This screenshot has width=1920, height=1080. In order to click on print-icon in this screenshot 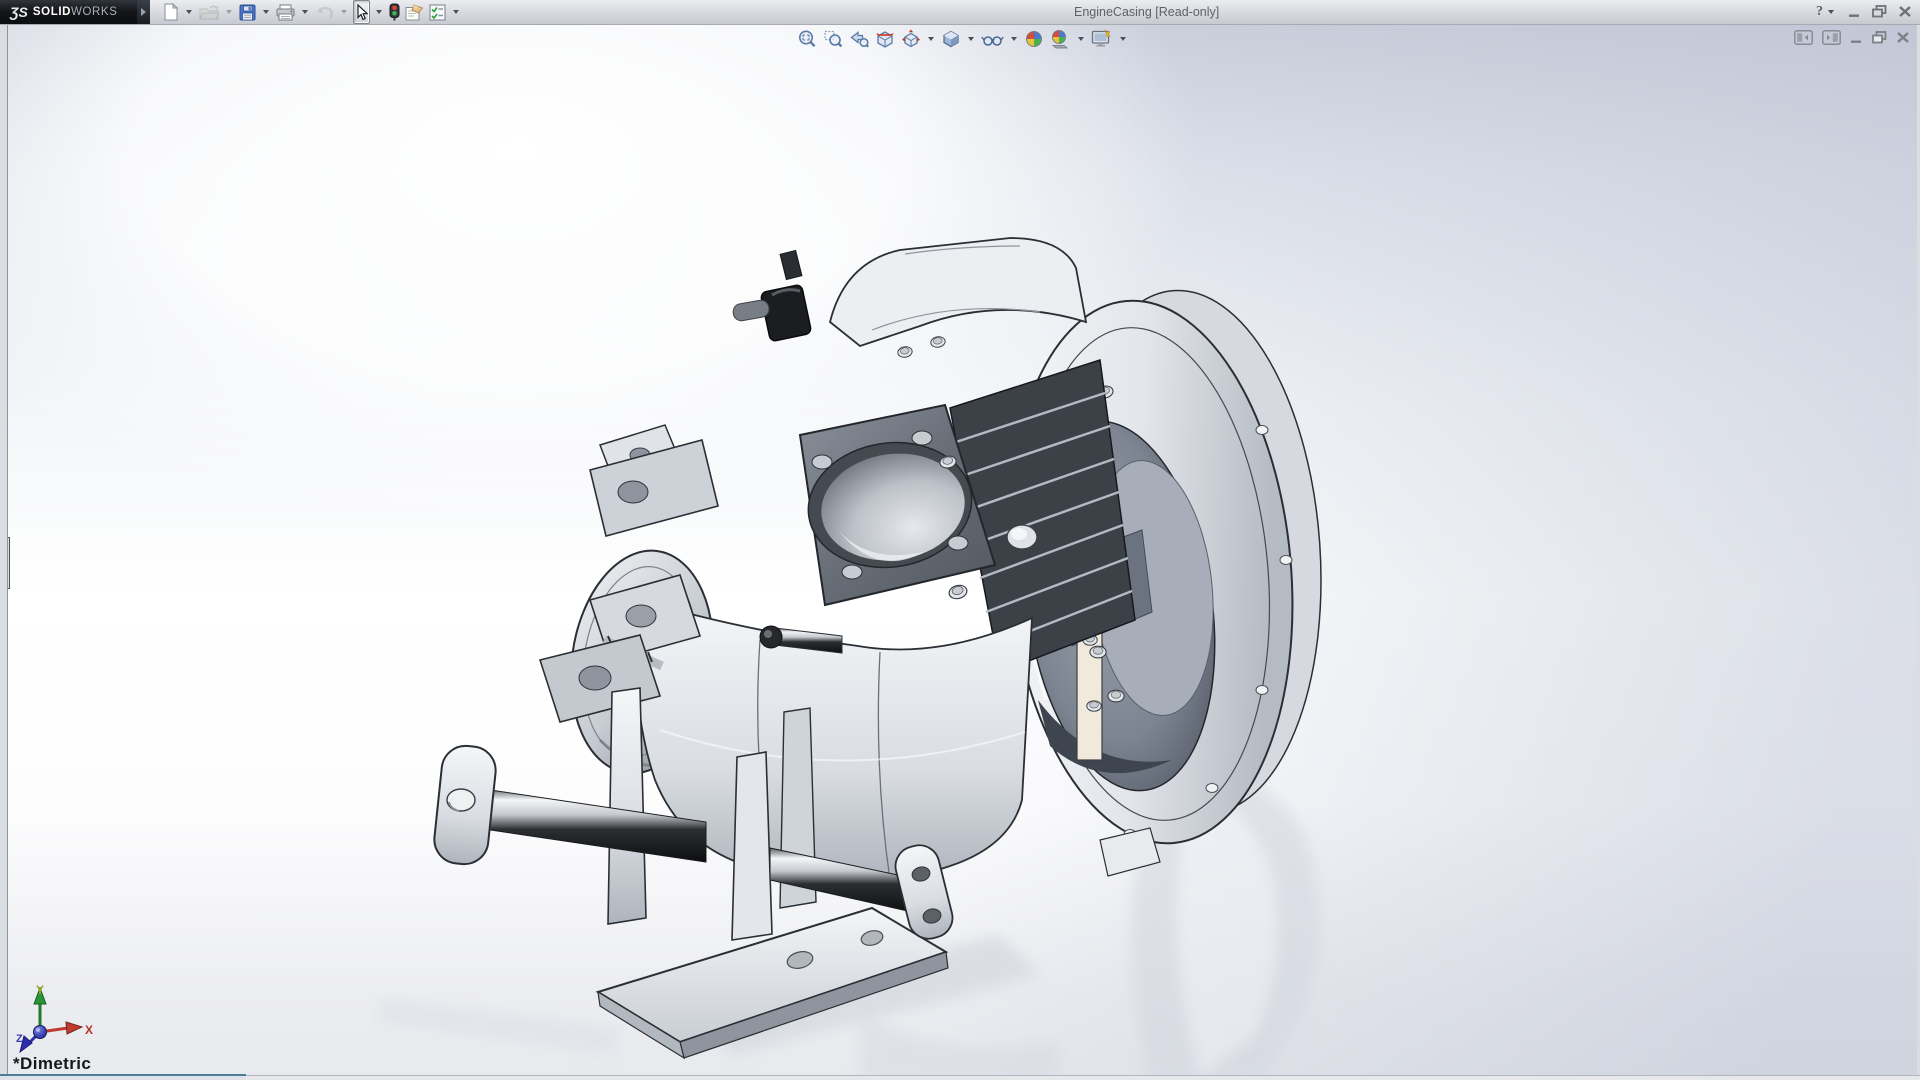, I will do `click(285, 12)`.